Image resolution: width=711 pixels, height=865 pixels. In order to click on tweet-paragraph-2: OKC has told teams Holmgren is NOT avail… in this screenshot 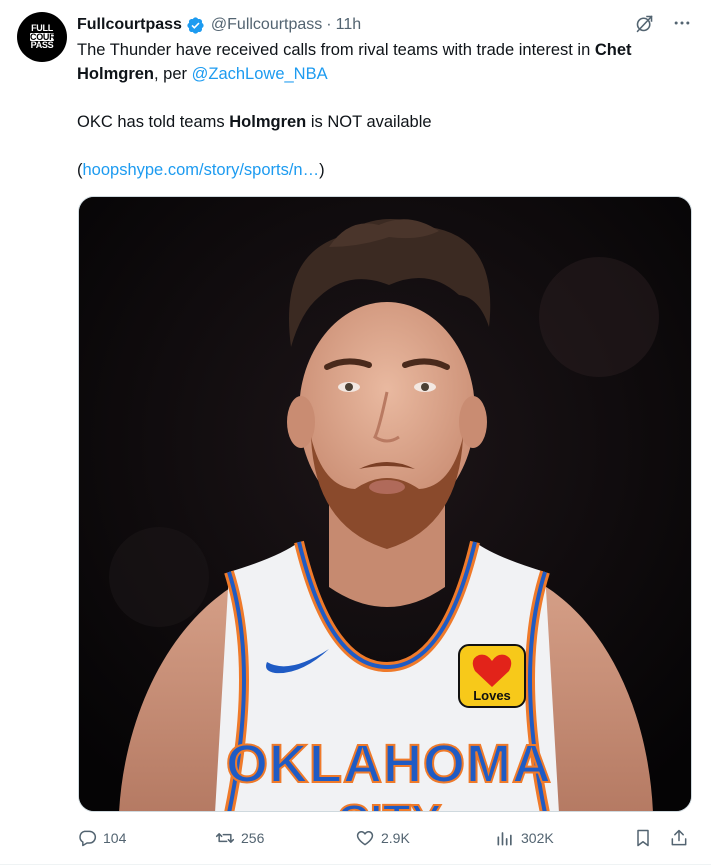, I will do `click(254, 122)`.